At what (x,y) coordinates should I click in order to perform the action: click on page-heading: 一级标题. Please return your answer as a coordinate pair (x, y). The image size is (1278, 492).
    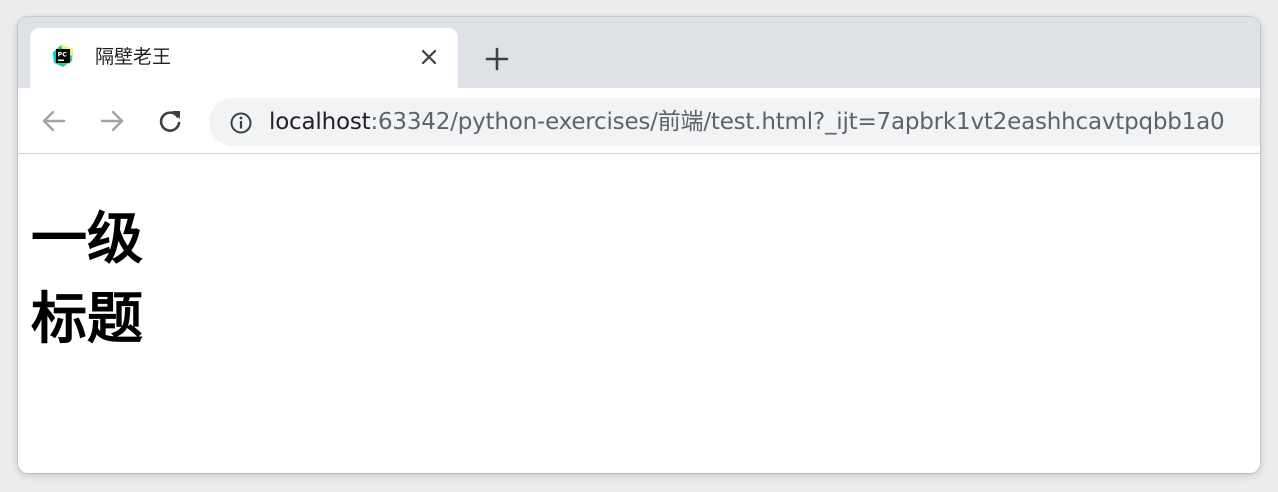
    Looking at the image, I should click on (87, 279).